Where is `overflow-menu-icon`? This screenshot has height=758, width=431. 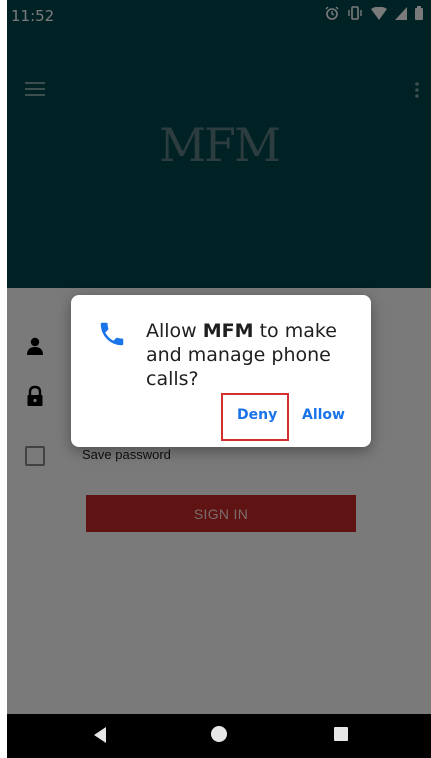
overflow-menu-icon is located at coordinates (417, 92).